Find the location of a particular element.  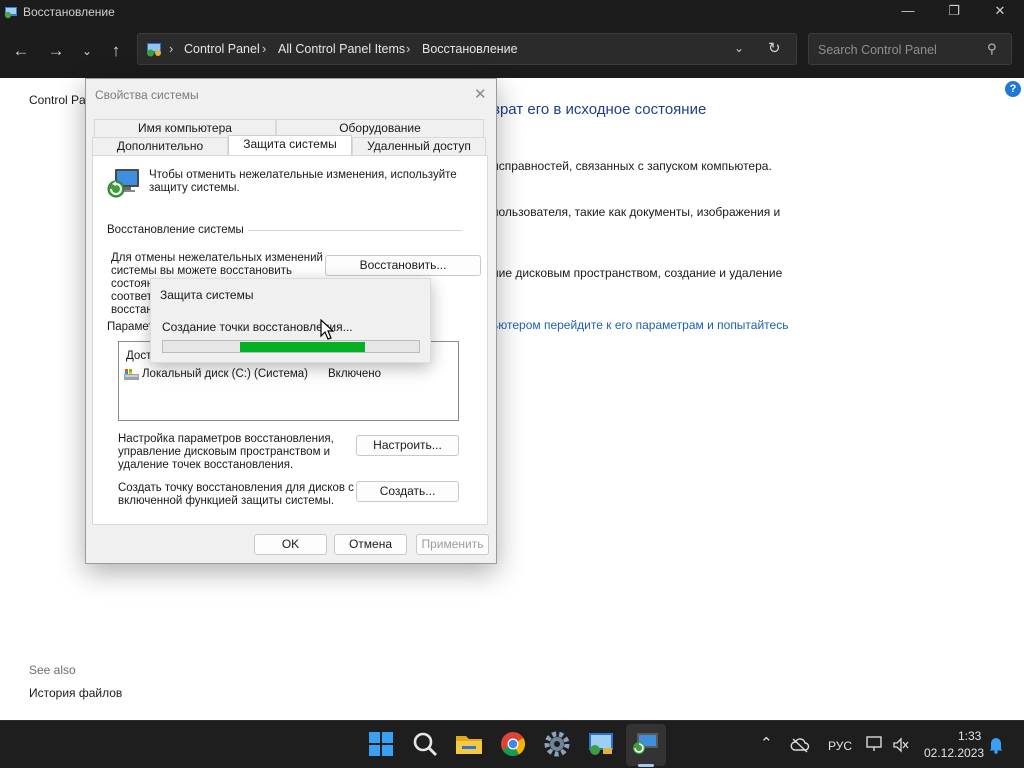

notification-bell-icon is located at coordinates (996, 745).